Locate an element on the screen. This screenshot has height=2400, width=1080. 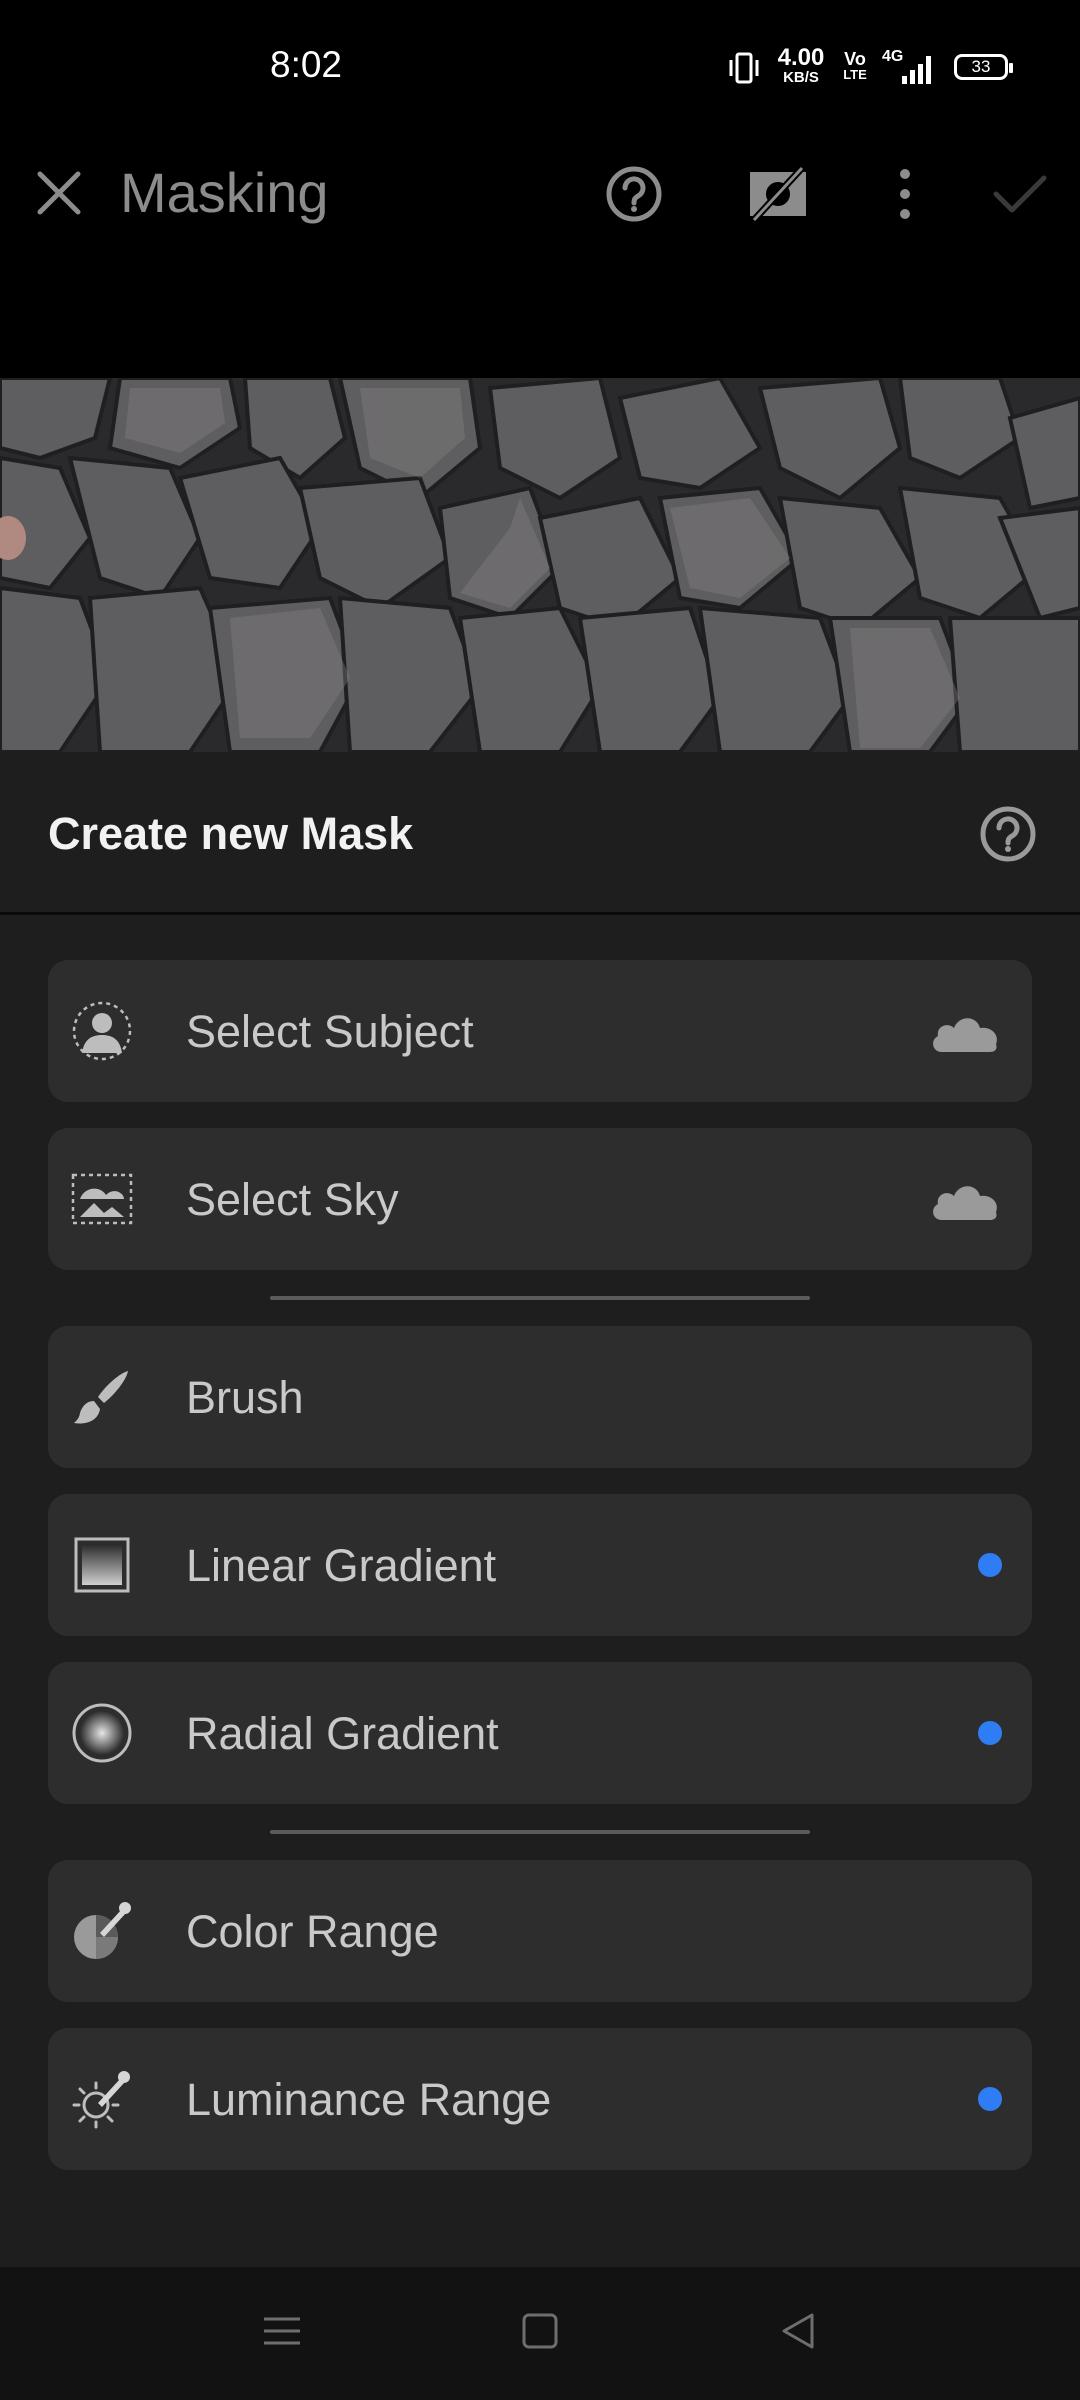
option-label: Radial Gradient is located at coordinates (342, 1733).